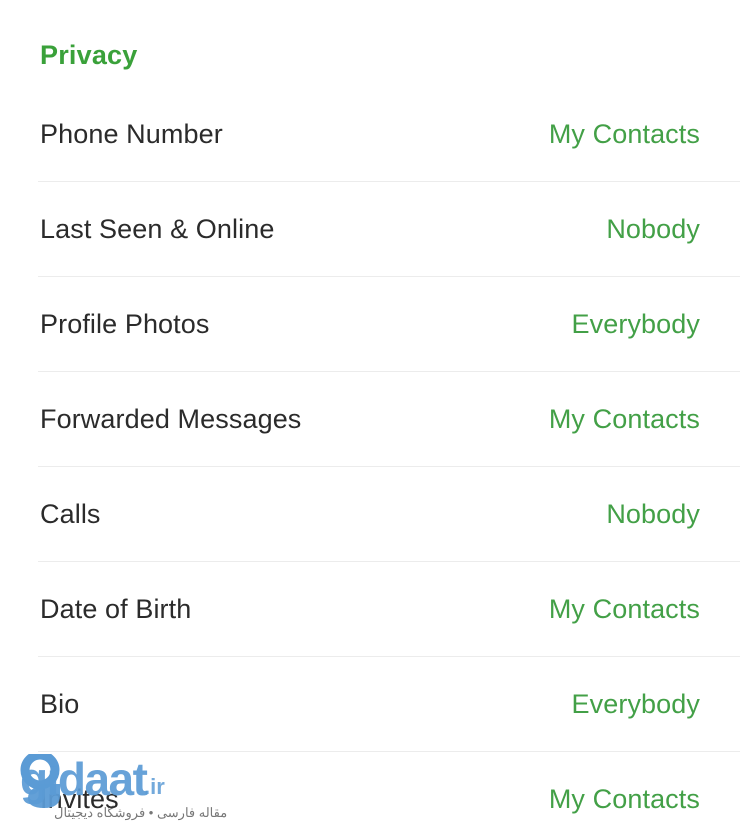 This screenshot has width=740, height=838. Describe the element at coordinates (171, 418) in the screenshot. I see `row-label: Forwarded Messages` at that location.